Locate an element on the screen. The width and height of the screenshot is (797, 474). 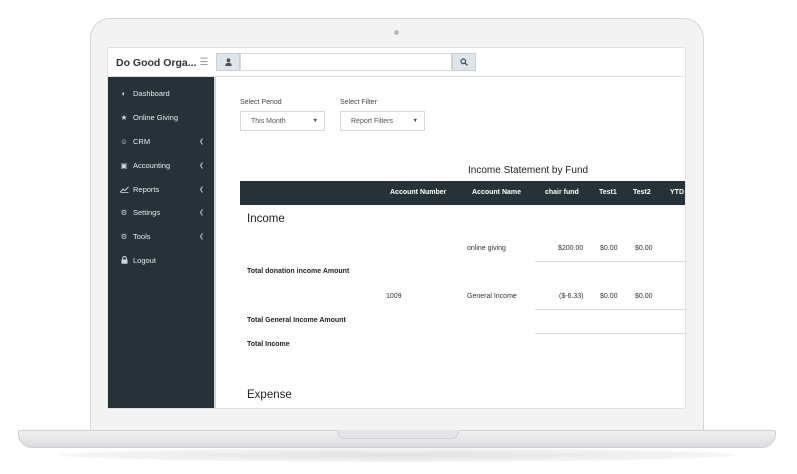
sidebar-item-settings: ⚙ Settings ❮ is located at coordinates (161, 213).